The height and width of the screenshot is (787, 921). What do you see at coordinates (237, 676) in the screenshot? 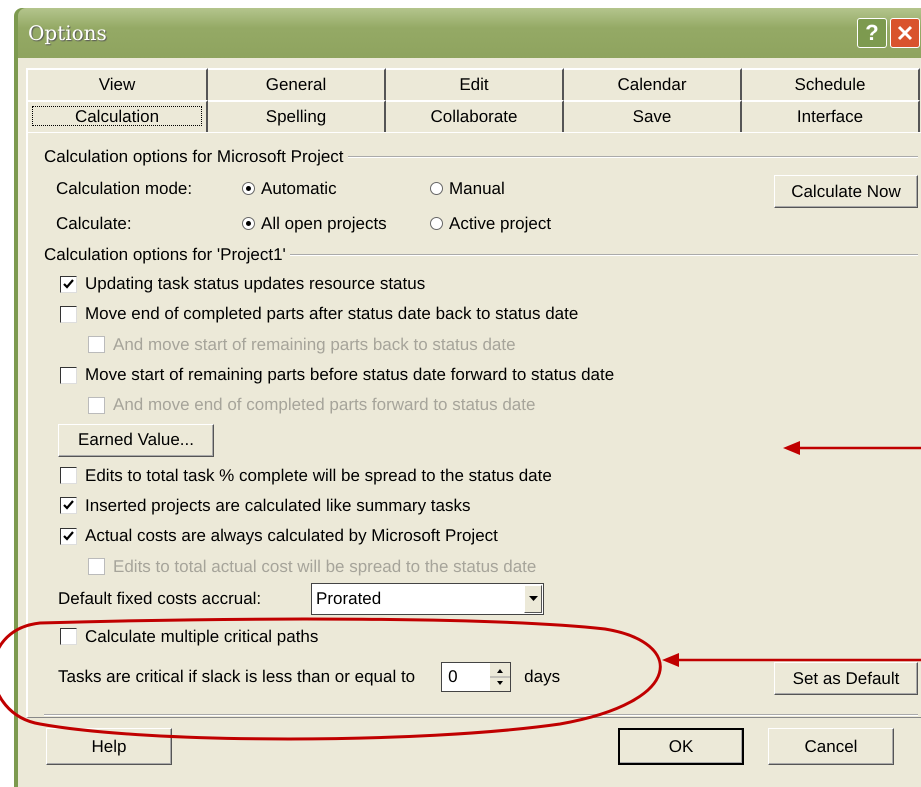
I see `field-label: Tasks are critical if slack is less than or equal to` at bounding box center [237, 676].